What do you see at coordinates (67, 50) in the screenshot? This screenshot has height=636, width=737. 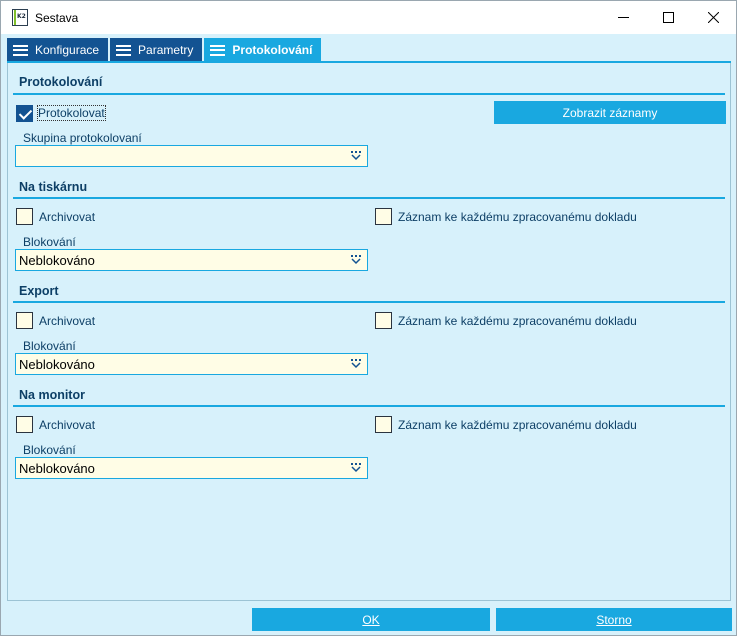 I see `tab-label: Konfigurace` at bounding box center [67, 50].